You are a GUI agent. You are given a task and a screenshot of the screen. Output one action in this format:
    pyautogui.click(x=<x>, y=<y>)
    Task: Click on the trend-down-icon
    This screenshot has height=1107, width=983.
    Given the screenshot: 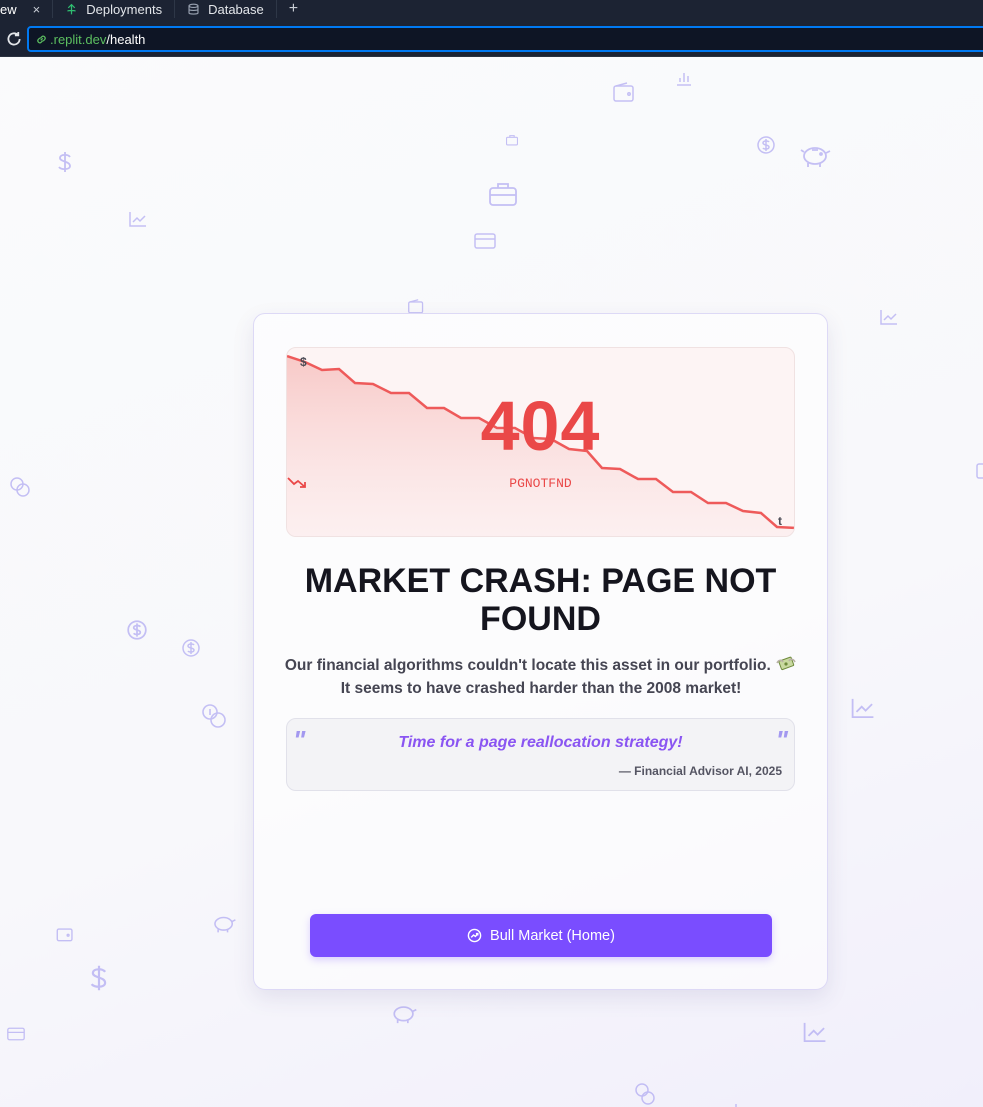 What is the action you would take?
    pyautogui.click(x=296, y=482)
    